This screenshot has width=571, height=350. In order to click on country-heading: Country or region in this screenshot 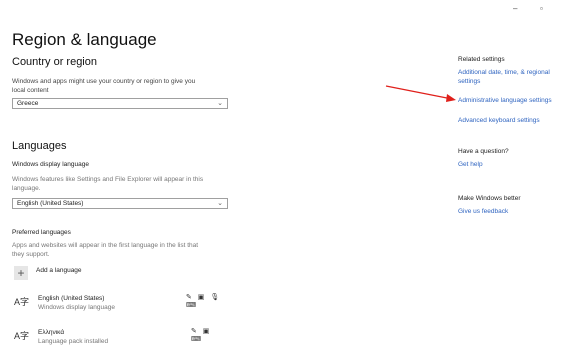, I will do `click(54, 62)`.